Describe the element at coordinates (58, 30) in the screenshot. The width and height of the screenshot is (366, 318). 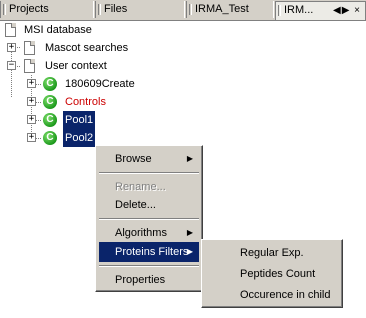
I see `tree-node-label: MSI database` at that location.